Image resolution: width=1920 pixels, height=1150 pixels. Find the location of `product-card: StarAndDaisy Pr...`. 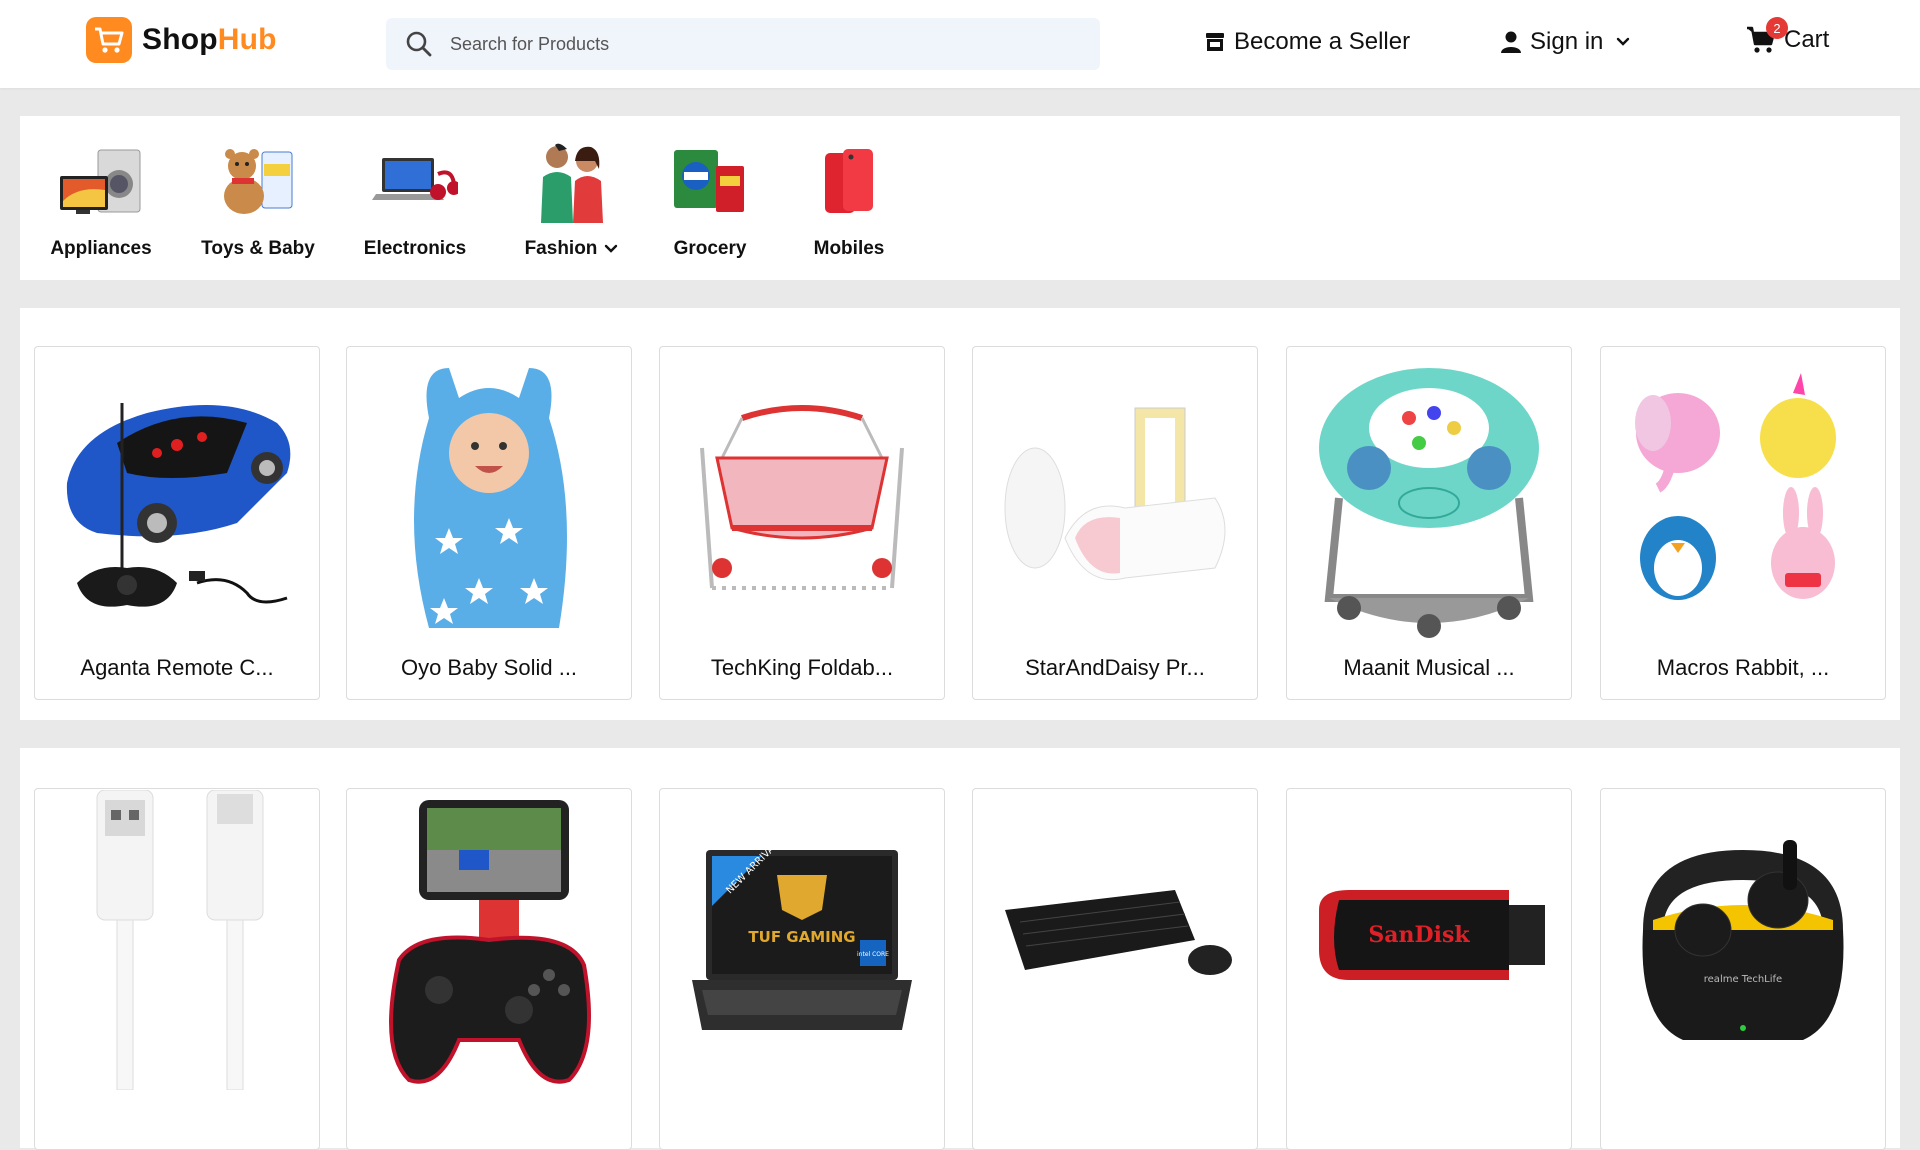

product-card: StarAndDaisy Pr... is located at coordinates (1115, 523).